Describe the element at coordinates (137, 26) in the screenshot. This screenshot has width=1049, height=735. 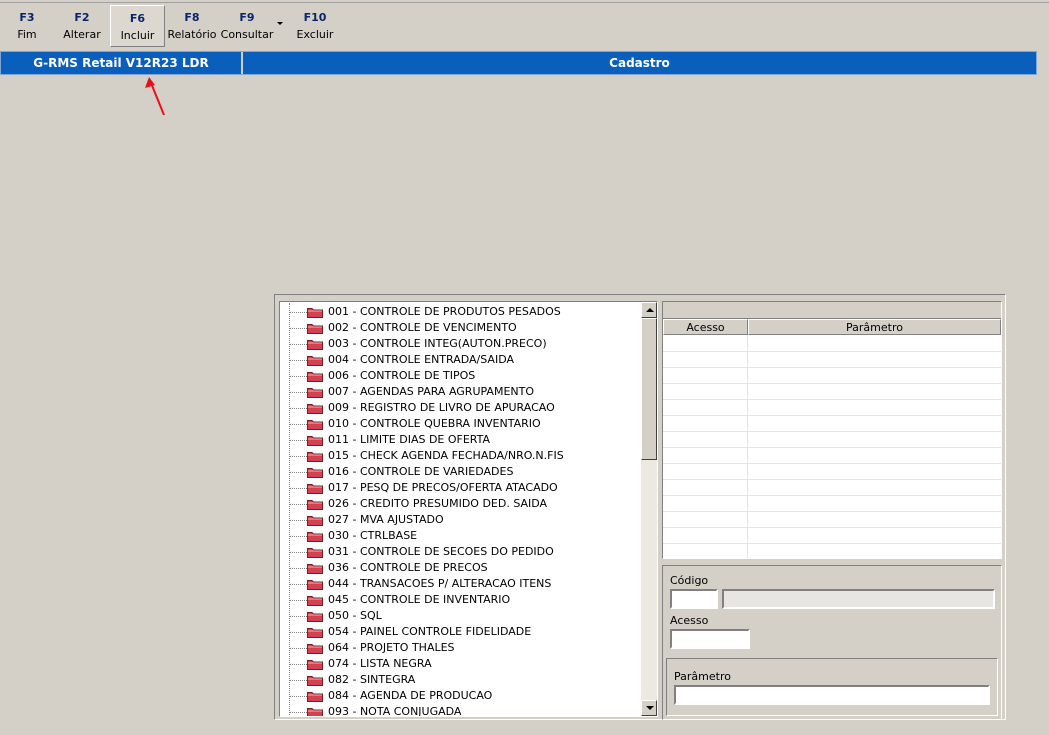
I see `toolbar-button-incluir: F6 Incluir` at that location.